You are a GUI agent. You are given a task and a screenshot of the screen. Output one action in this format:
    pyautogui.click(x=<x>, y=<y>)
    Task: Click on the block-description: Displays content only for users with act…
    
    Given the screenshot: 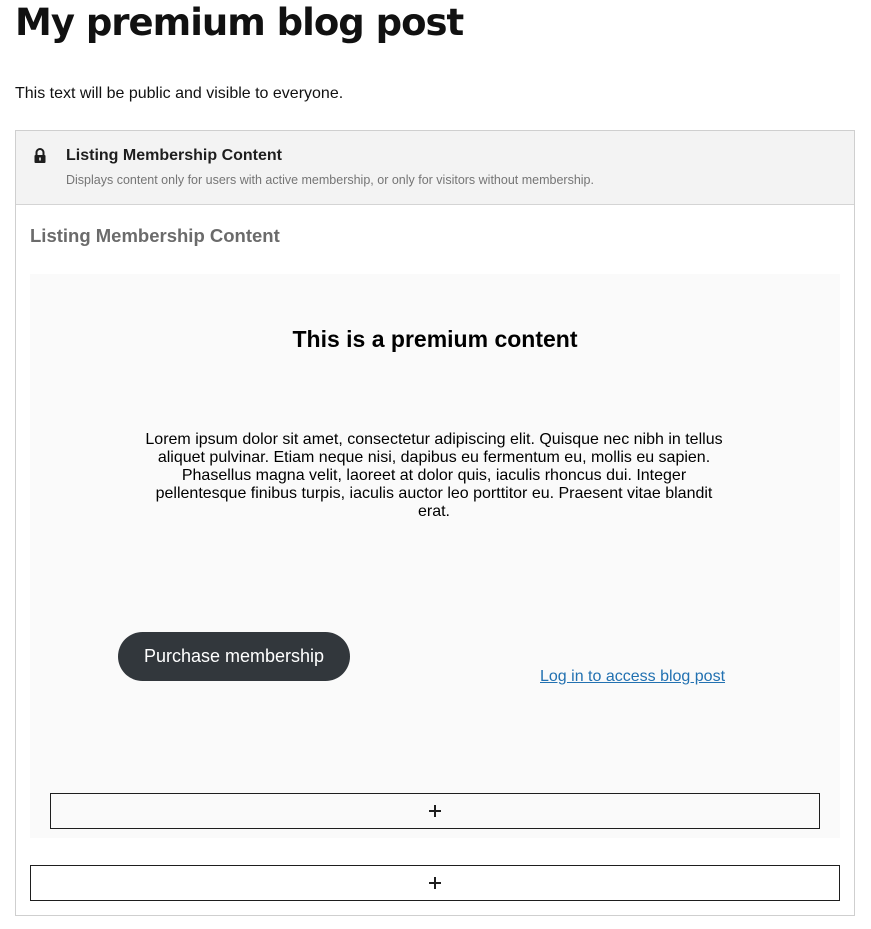 What is the action you would take?
    pyautogui.click(x=330, y=180)
    